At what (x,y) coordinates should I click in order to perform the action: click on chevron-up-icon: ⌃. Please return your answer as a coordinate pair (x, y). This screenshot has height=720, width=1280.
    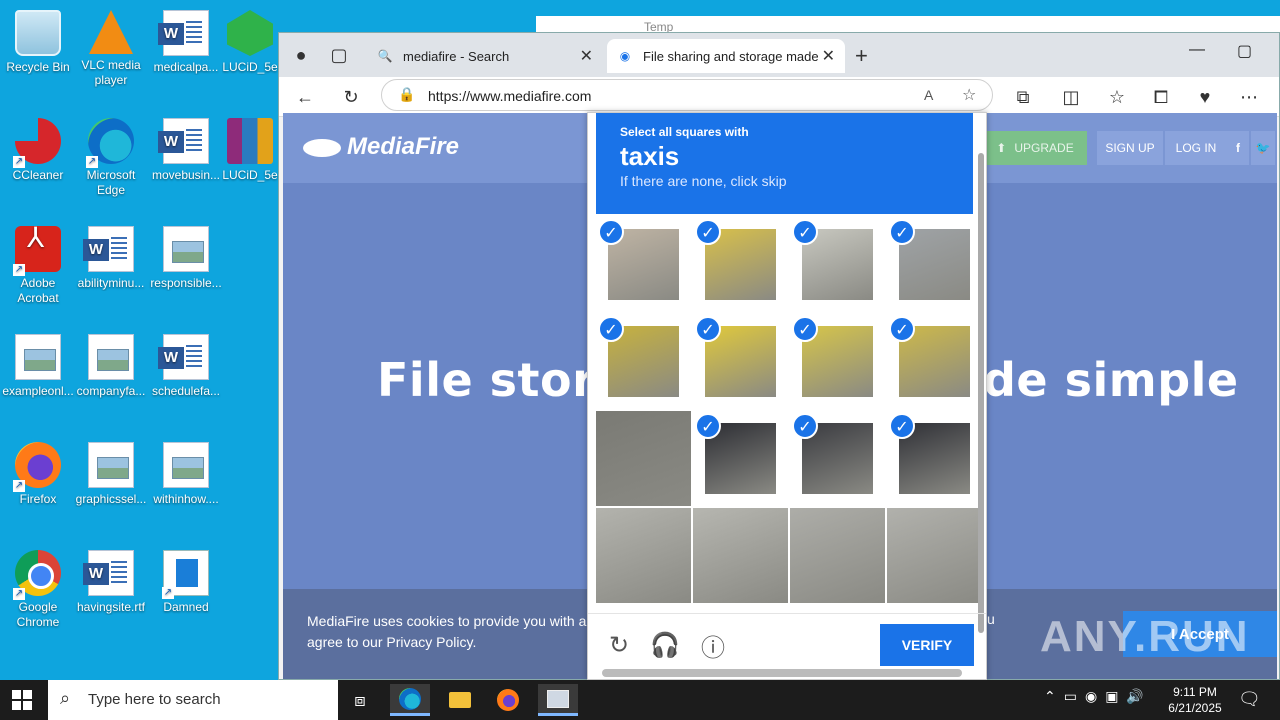
    Looking at the image, I should click on (1054, 696).